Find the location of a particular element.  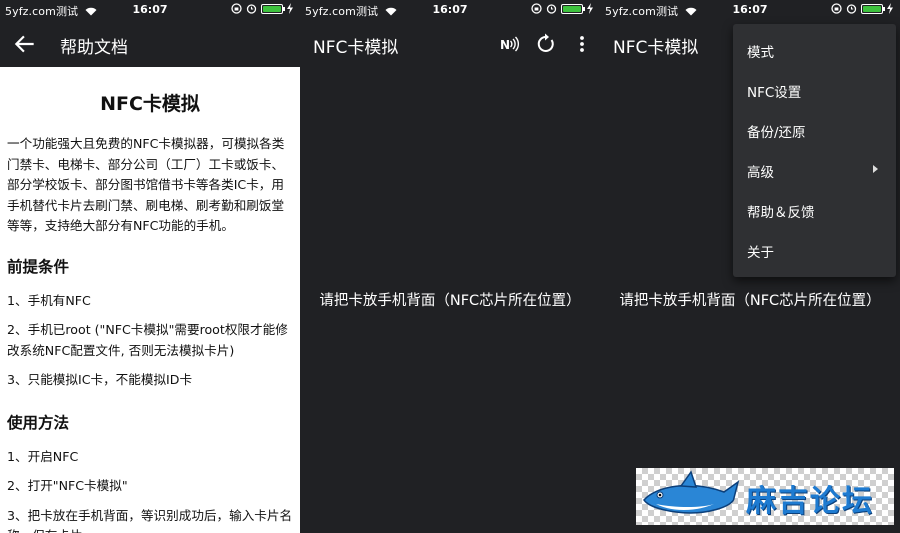

menu-item-about: 关于 is located at coordinates (814, 250).